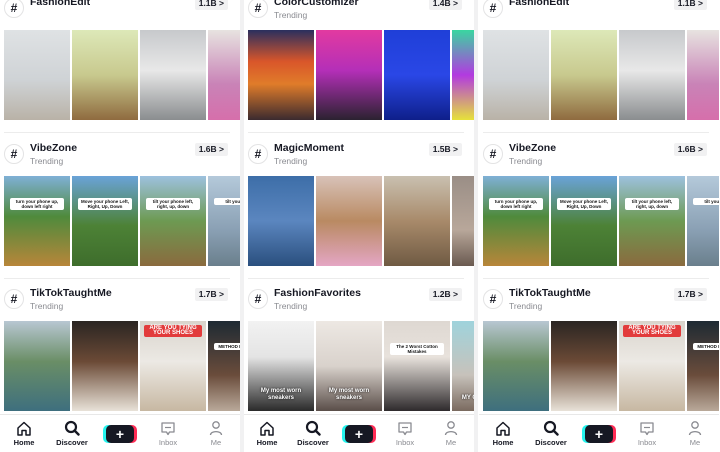  What do you see at coordinates (551, 428) in the screenshot?
I see `search-icon` at bounding box center [551, 428].